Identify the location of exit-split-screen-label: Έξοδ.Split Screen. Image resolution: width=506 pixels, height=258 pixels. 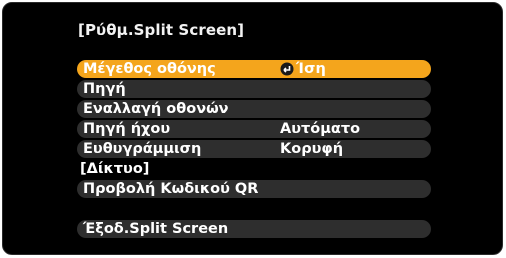
(156, 229).